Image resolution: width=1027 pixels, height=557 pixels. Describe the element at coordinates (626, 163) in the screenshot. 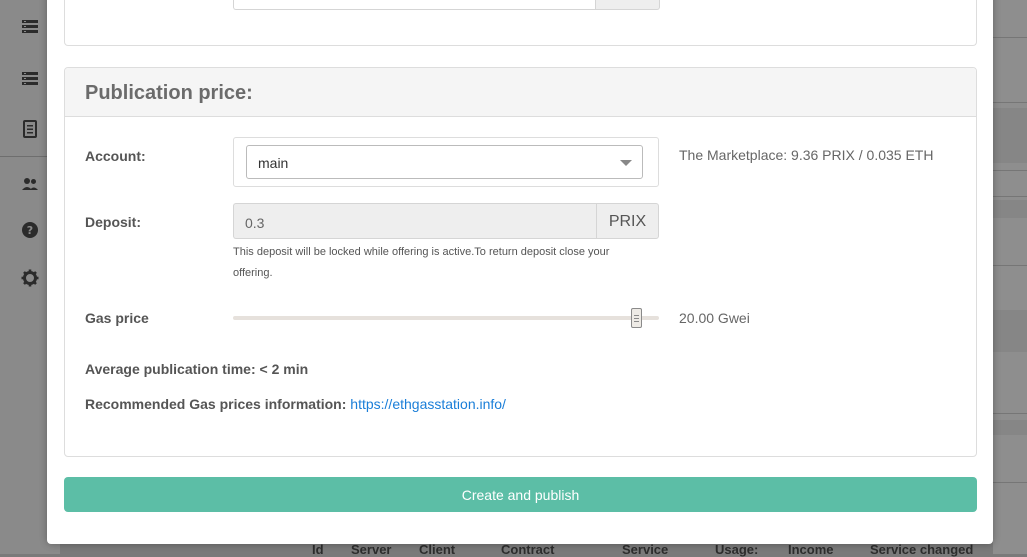

I see `chevron-down-icon` at that location.